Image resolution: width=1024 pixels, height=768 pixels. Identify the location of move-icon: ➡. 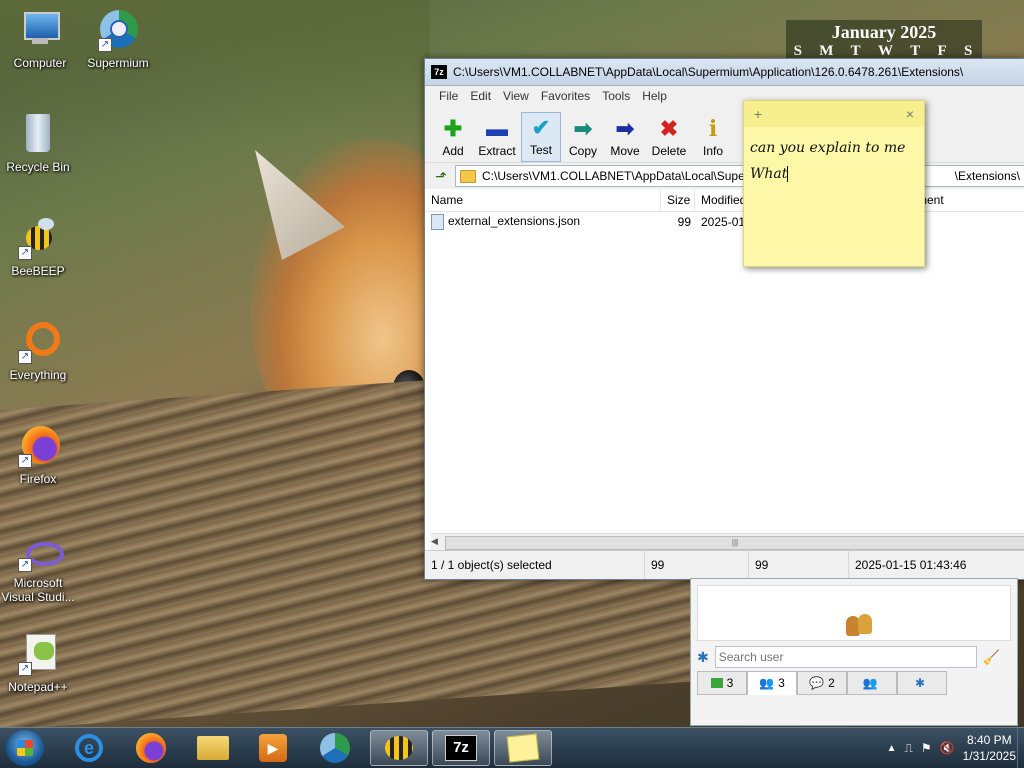
(625, 128).